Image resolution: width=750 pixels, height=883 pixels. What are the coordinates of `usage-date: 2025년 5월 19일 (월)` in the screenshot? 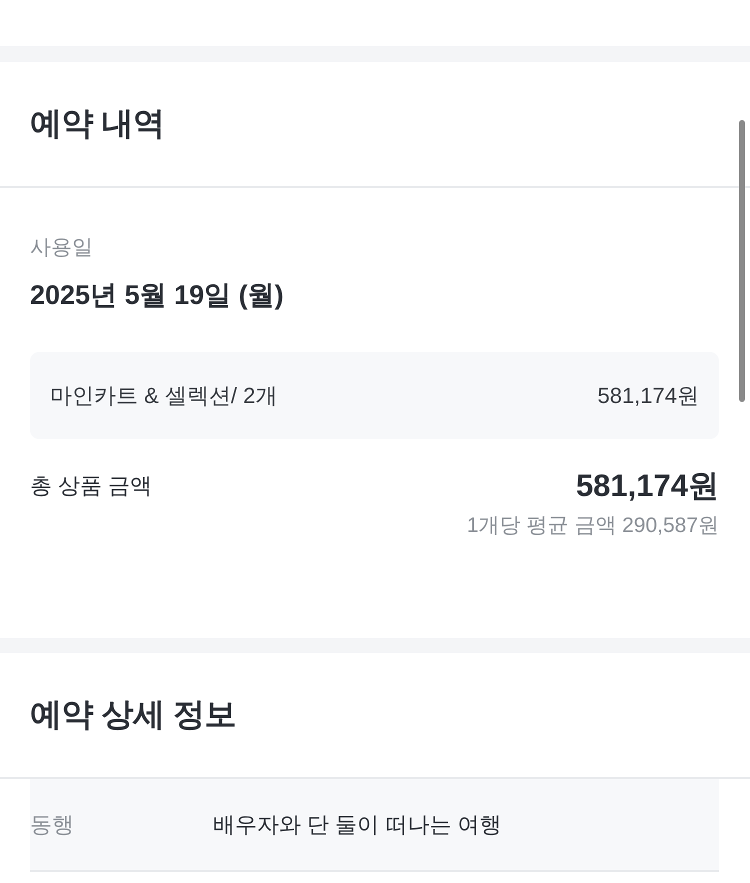 It's located at (157, 295).